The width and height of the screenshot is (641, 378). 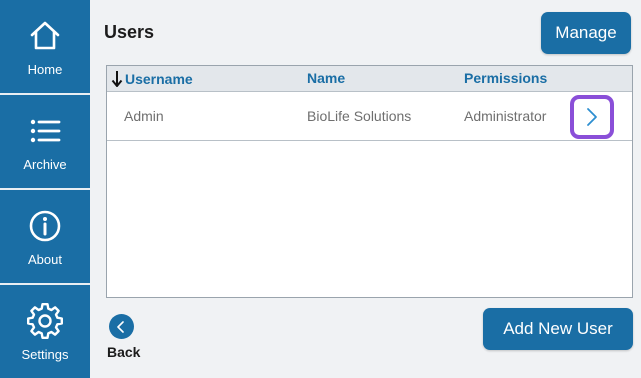 What do you see at coordinates (558, 329) in the screenshot?
I see `add-new-user-button: Add New User` at bounding box center [558, 329].